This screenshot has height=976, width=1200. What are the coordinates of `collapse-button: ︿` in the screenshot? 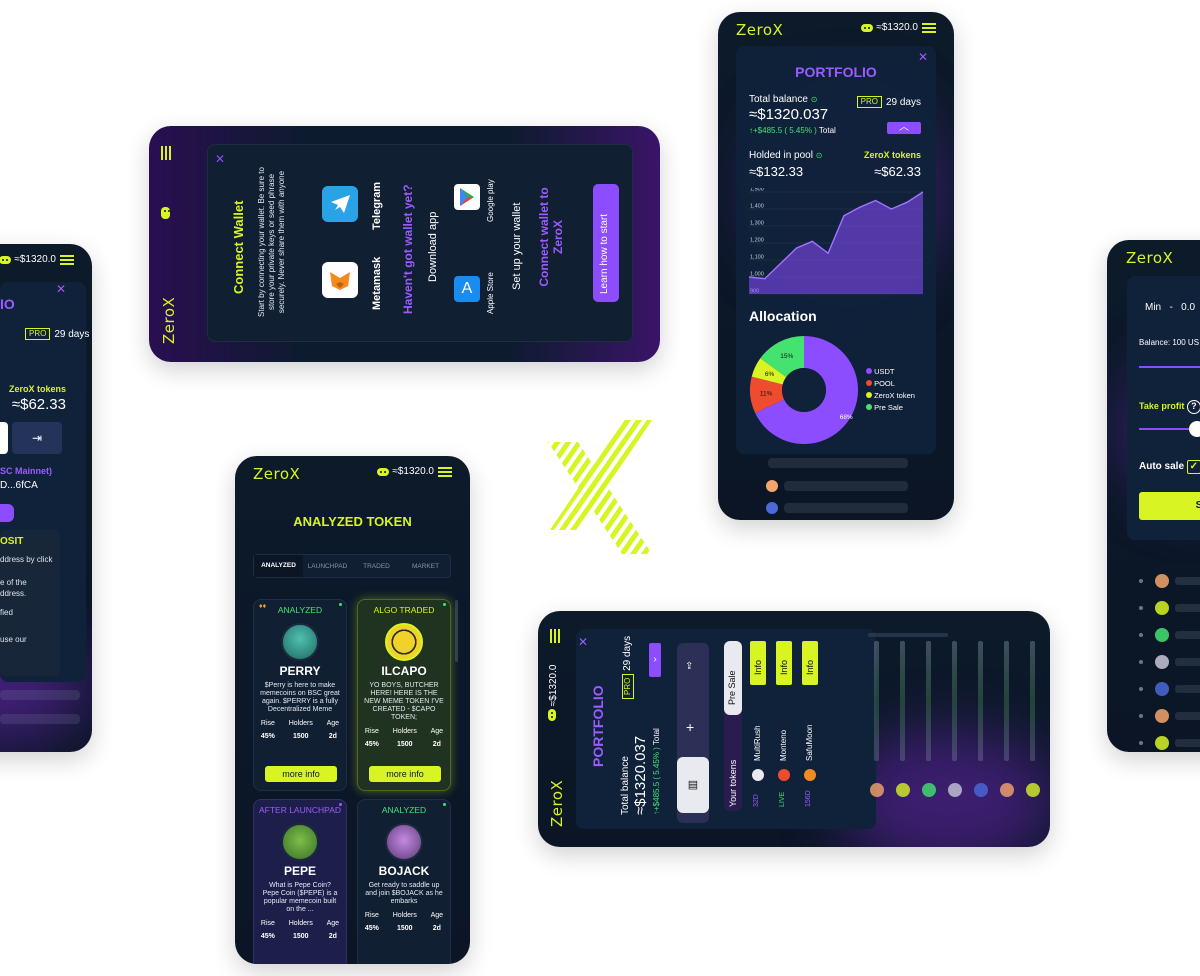 It's located at (904, 128).